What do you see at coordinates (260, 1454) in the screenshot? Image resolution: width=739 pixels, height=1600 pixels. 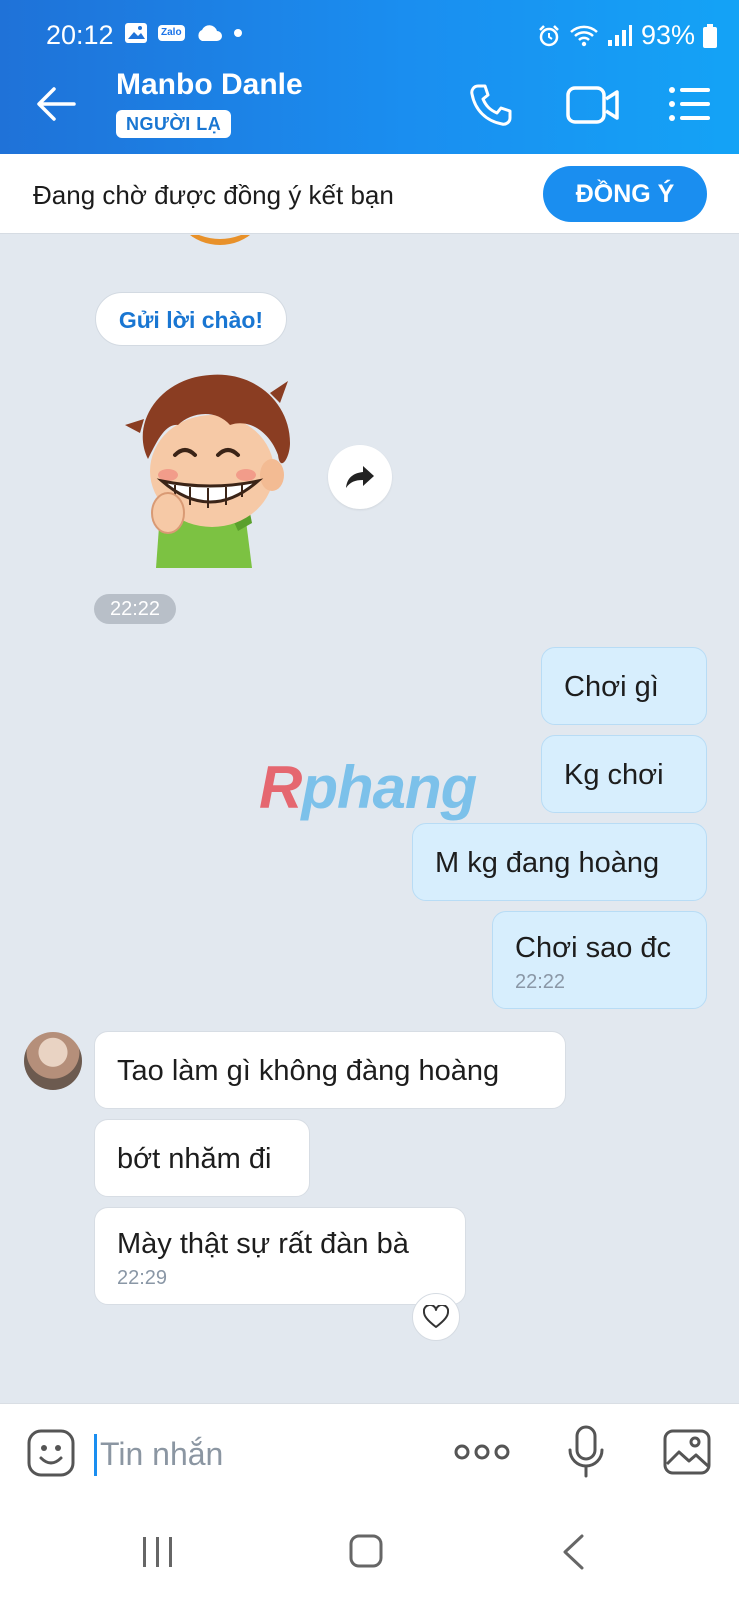 I see `message-input` at bounding box center [260, 1454].